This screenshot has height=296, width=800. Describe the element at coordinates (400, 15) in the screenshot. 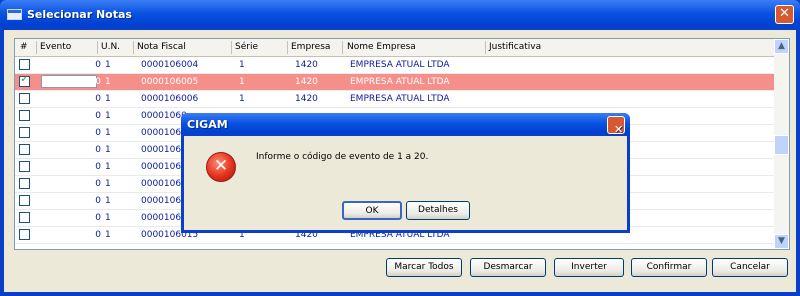

I see `window-titlebar: Selecionar Notas ✕` at that location.